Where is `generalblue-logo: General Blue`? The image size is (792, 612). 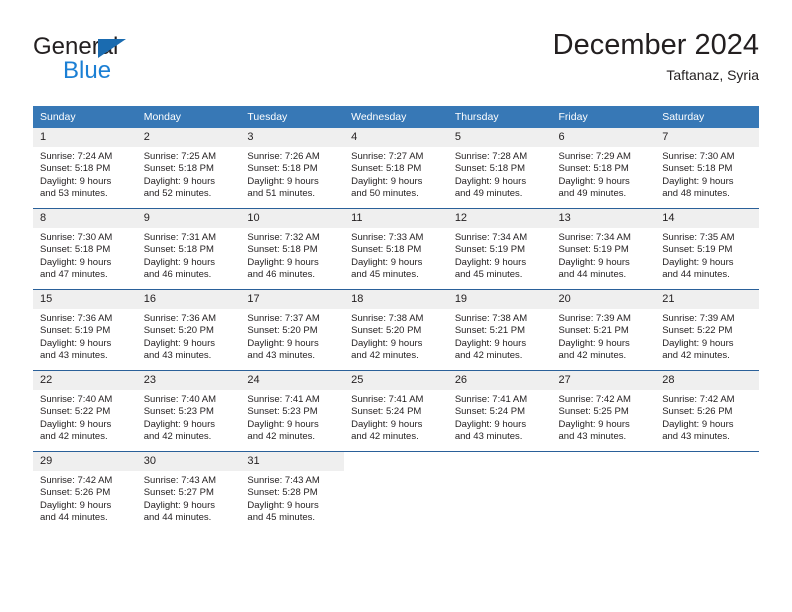 generalblue-logo: General Blue is located at coordinates (133, 60).